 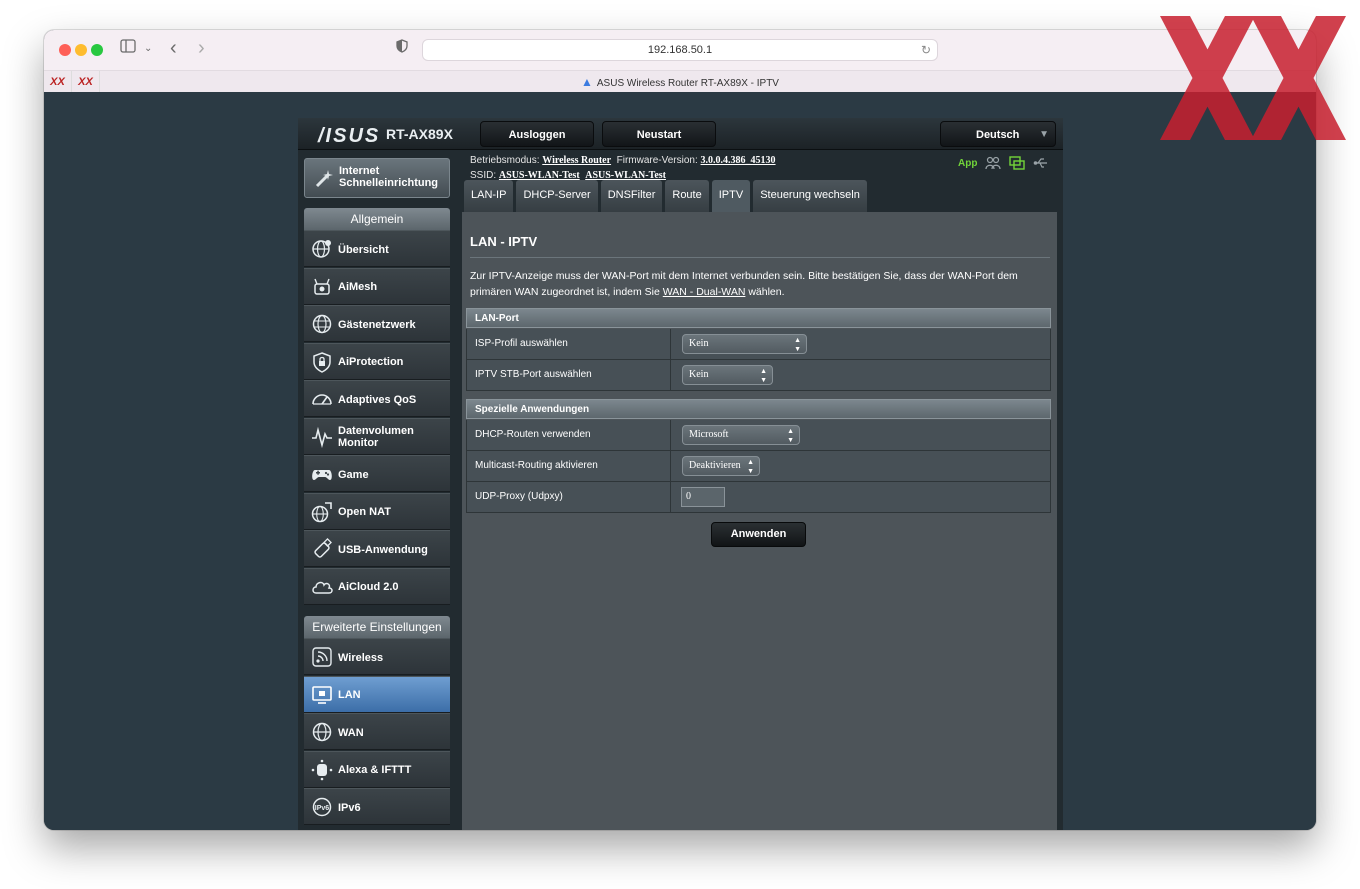 I want to click on svg-text: IPv6, so click(x=322, y=808).